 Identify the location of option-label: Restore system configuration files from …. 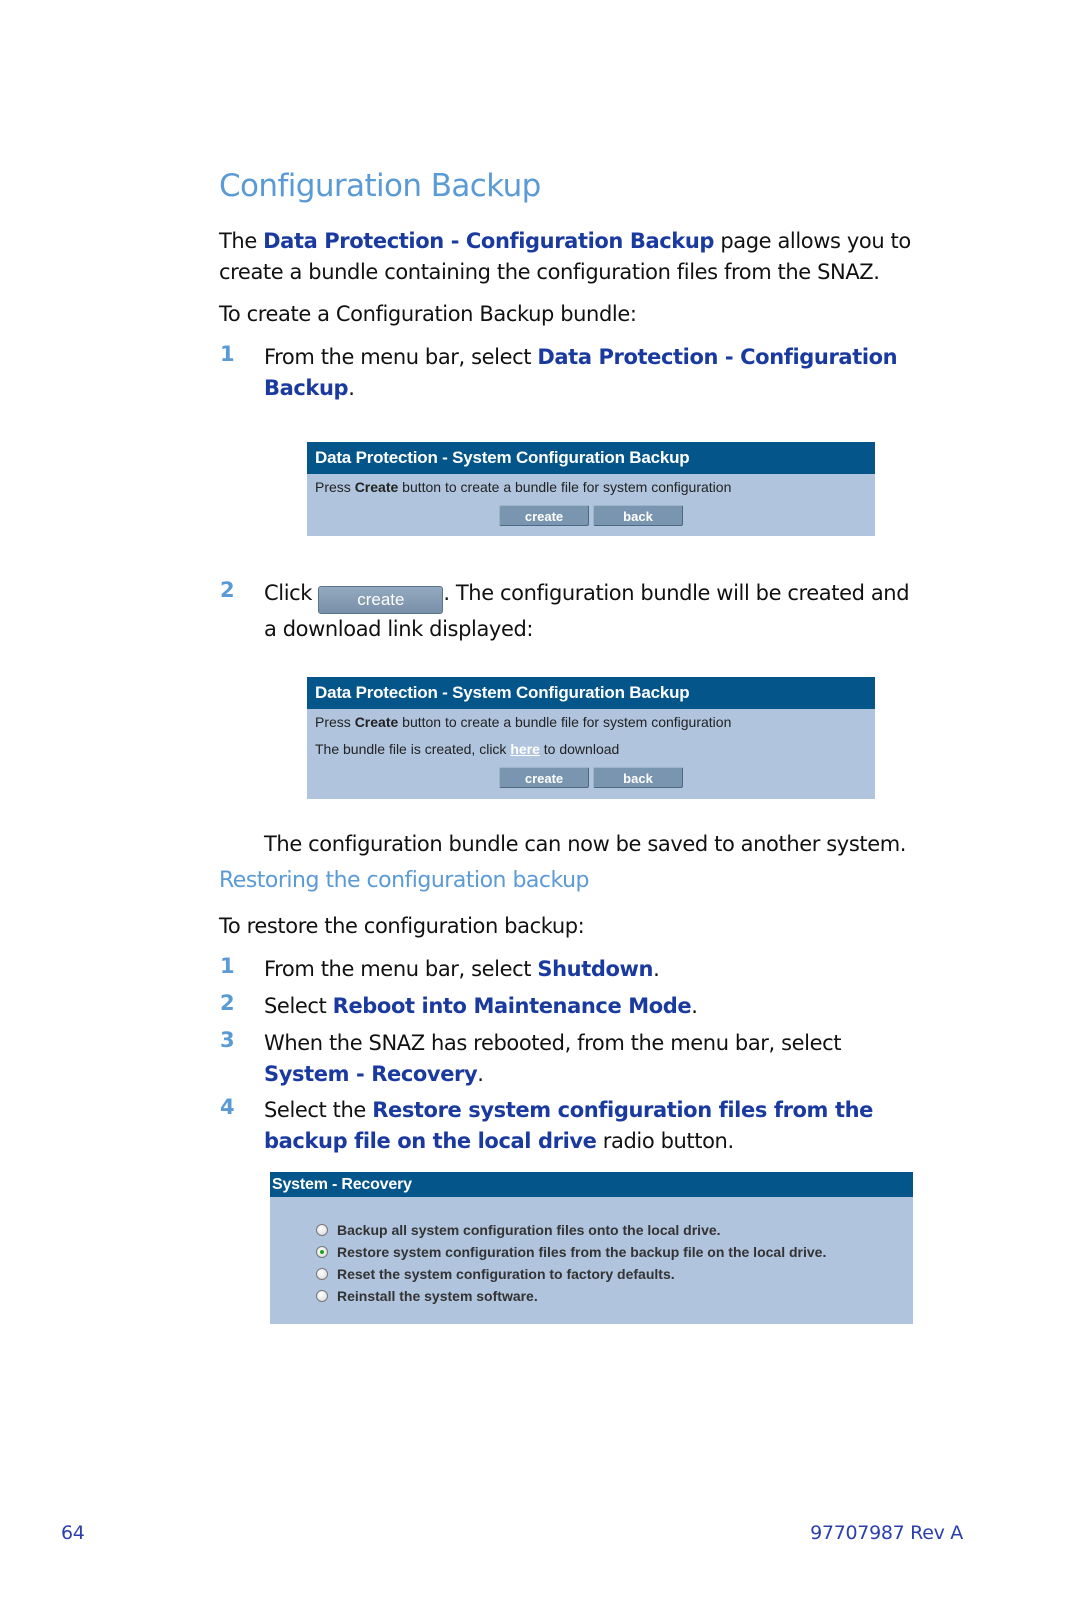
(582, 1252).